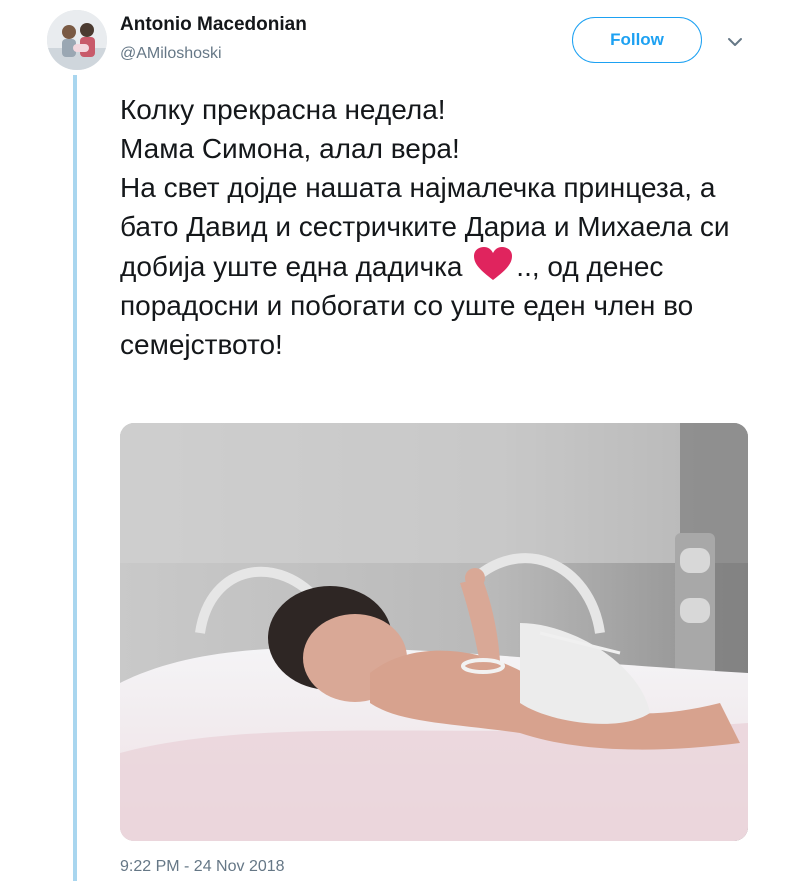 The width and height of the screenshot is (794, 881). What do you see at coordinates (202, 867) in the screenshot?
I see `tweet-timestamp: 9:22 PM - 24 Nov 2018` at bounding box center [202, 867].